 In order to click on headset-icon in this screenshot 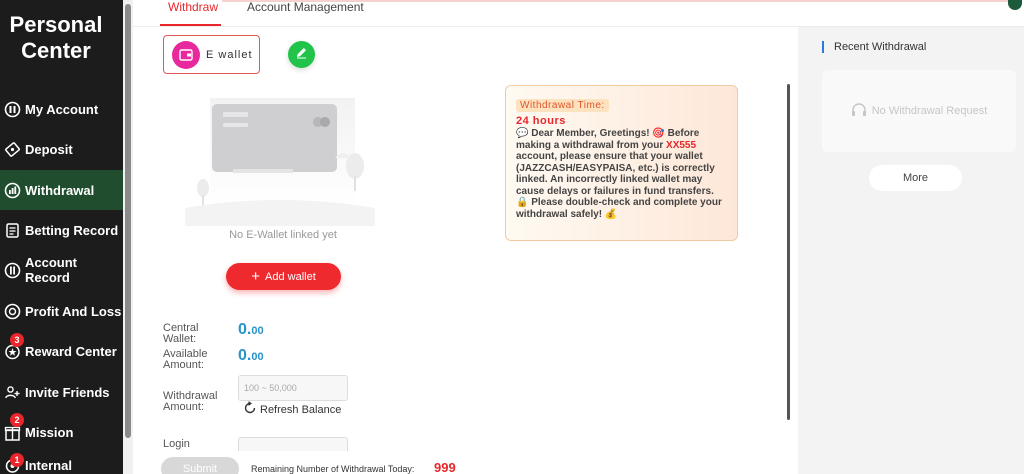, I will do `click(861, 111)`.